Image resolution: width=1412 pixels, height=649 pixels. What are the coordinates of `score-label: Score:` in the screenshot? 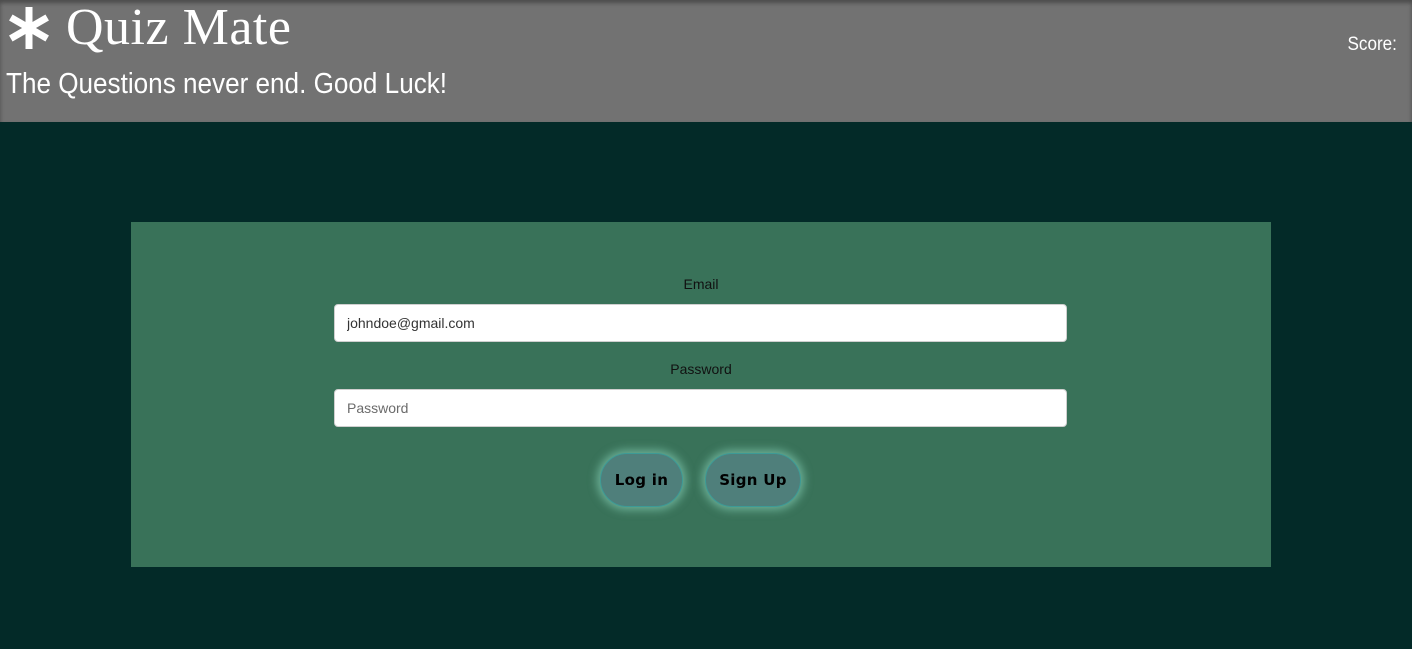 It's located at (1372, 44).